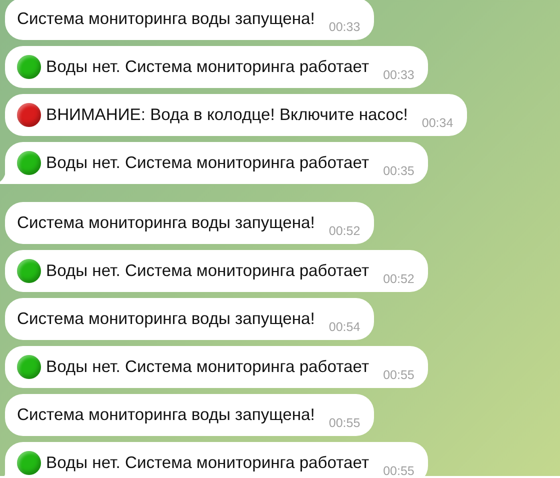 The image size is (560, 478). I want to click on message-time: 00:35, so click(398, 171).